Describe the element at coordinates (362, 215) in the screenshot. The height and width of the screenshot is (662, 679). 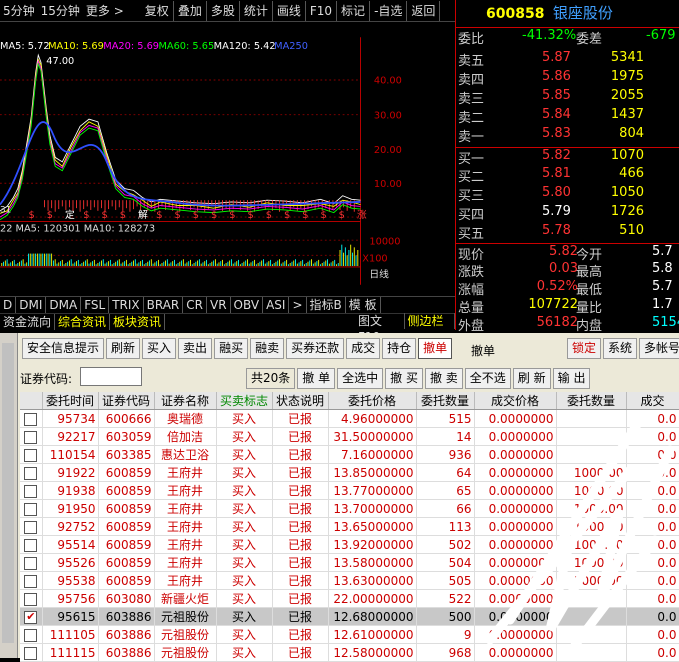
I see `event-mark: 涨` at that location.